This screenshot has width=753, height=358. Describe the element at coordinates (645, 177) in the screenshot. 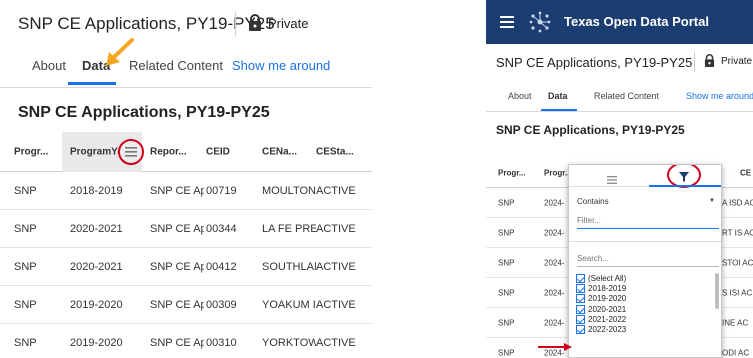

I see `popup-tab-bar` at that location.